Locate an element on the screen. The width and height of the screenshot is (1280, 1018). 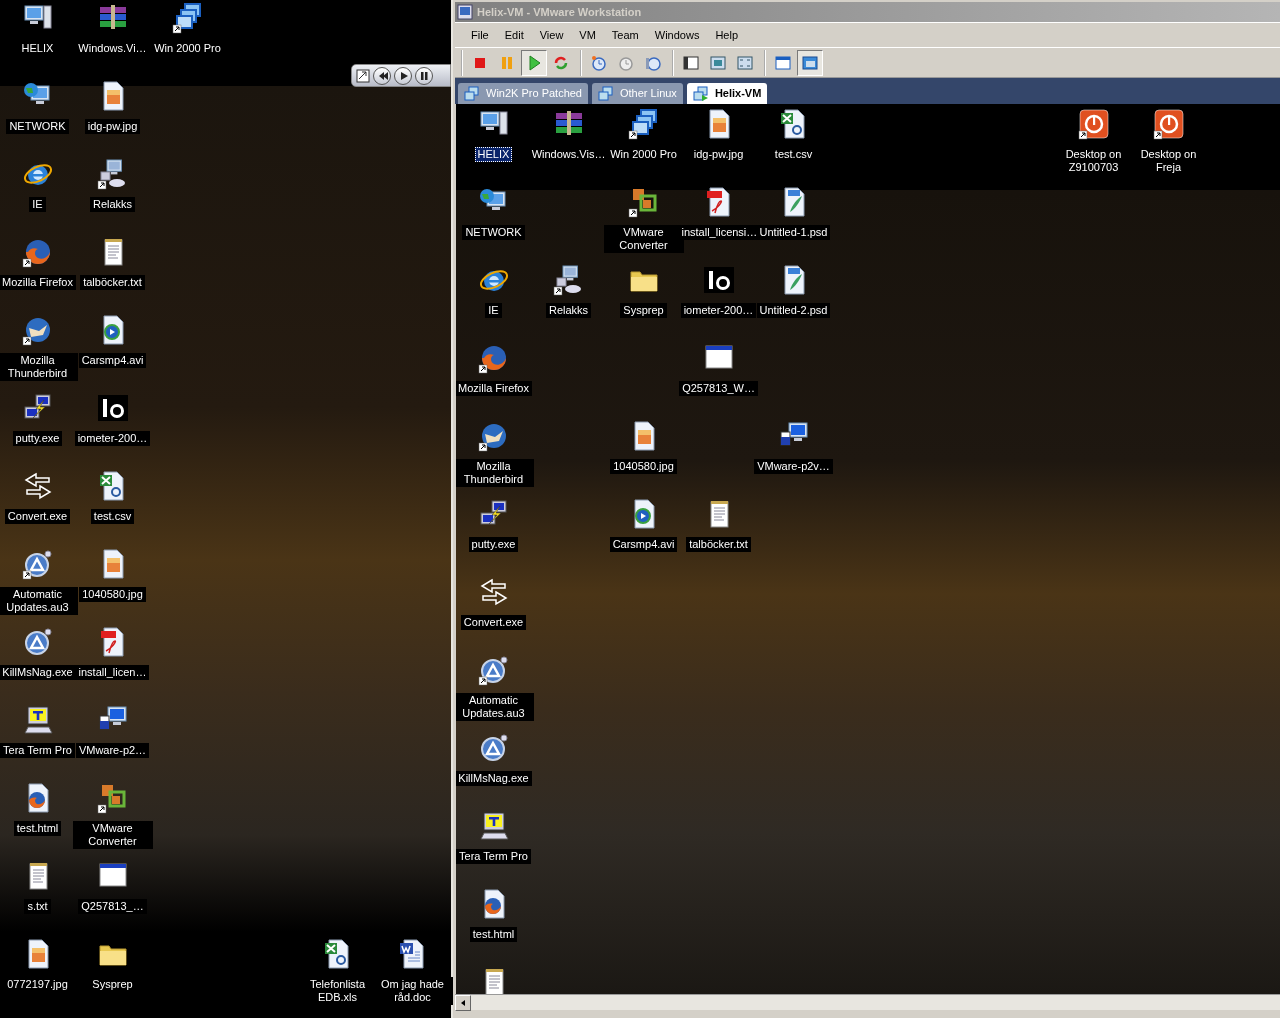
pause-icon is located at coordinates (507, 62).